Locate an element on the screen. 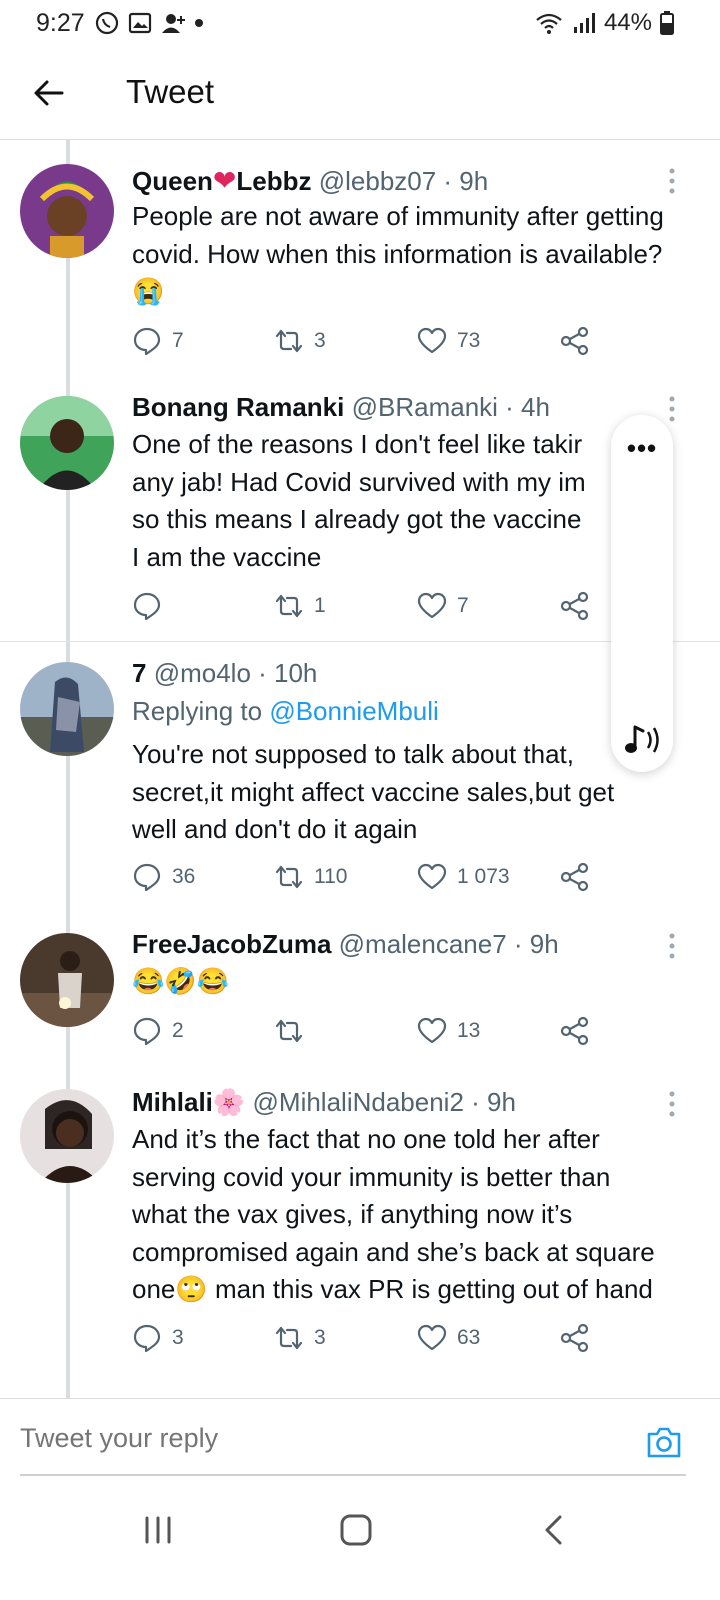  contacts-icon is located at coordinates (173, 23).